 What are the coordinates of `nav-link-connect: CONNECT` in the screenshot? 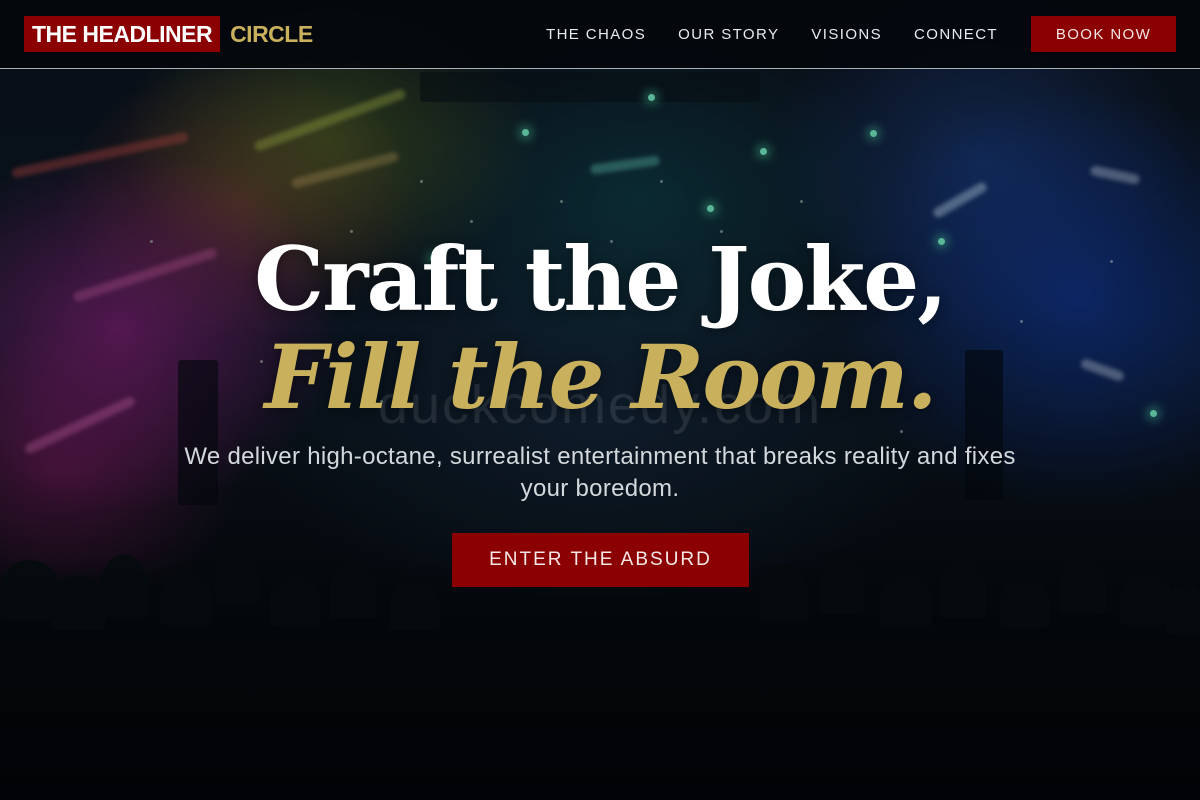 It's located at (956, 34).